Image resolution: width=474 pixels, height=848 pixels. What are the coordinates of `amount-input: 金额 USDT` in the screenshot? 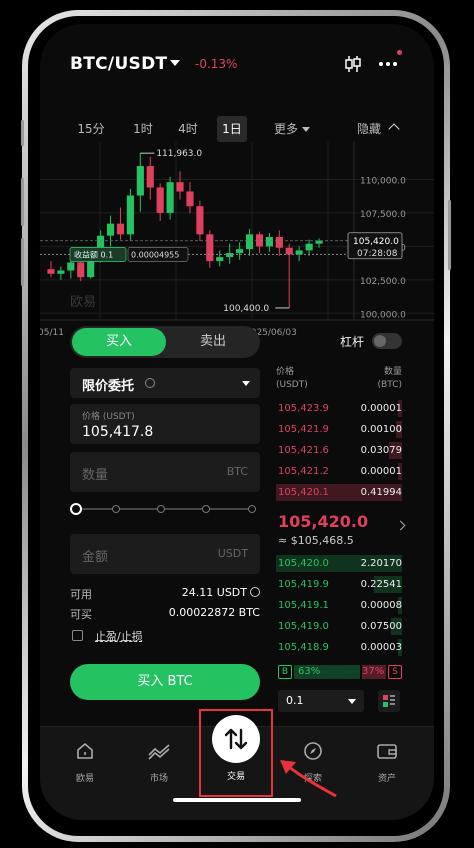 It's located at (165, 554).